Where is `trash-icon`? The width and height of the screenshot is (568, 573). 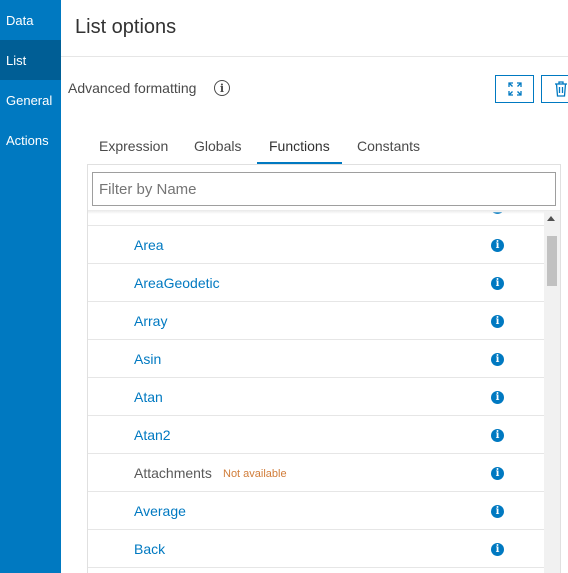 trash-icon is located at coordinates (561, 89).